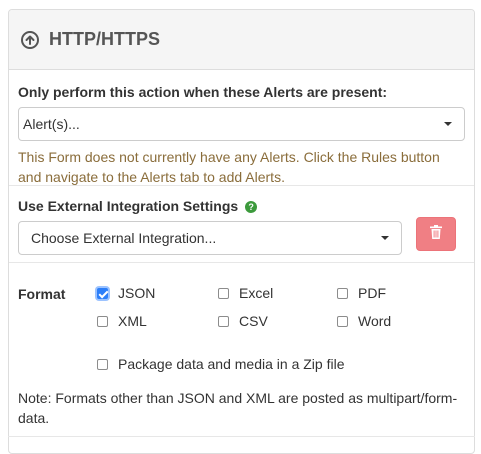 The height and width of the screenshot is (454, 481). I want to click on circle-arrow-up-icon, so click(30, 39).